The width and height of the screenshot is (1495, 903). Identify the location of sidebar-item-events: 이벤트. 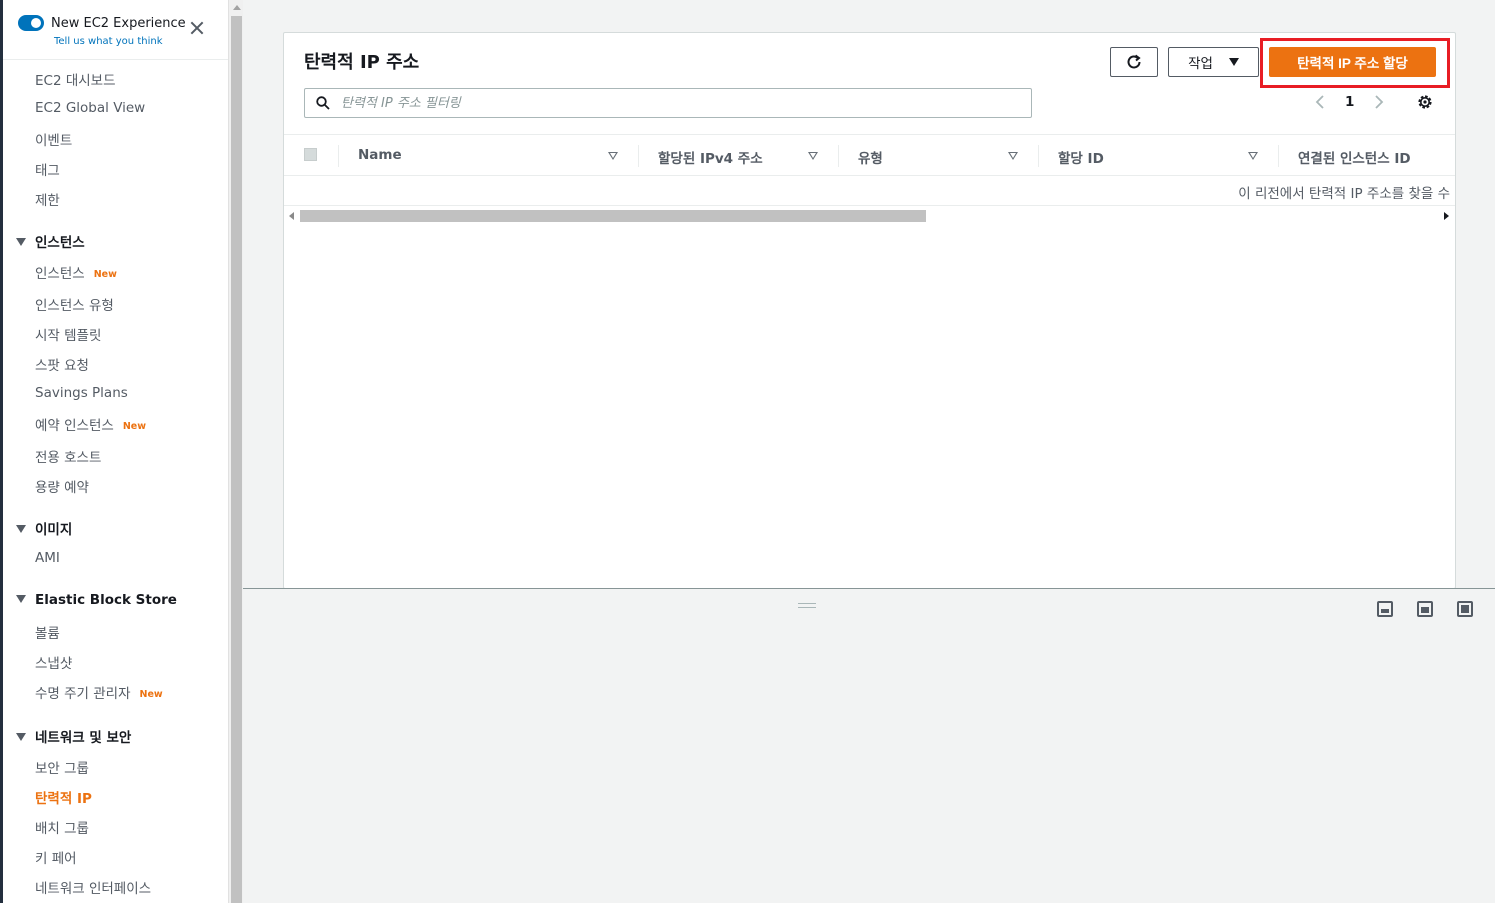
(53, 139).